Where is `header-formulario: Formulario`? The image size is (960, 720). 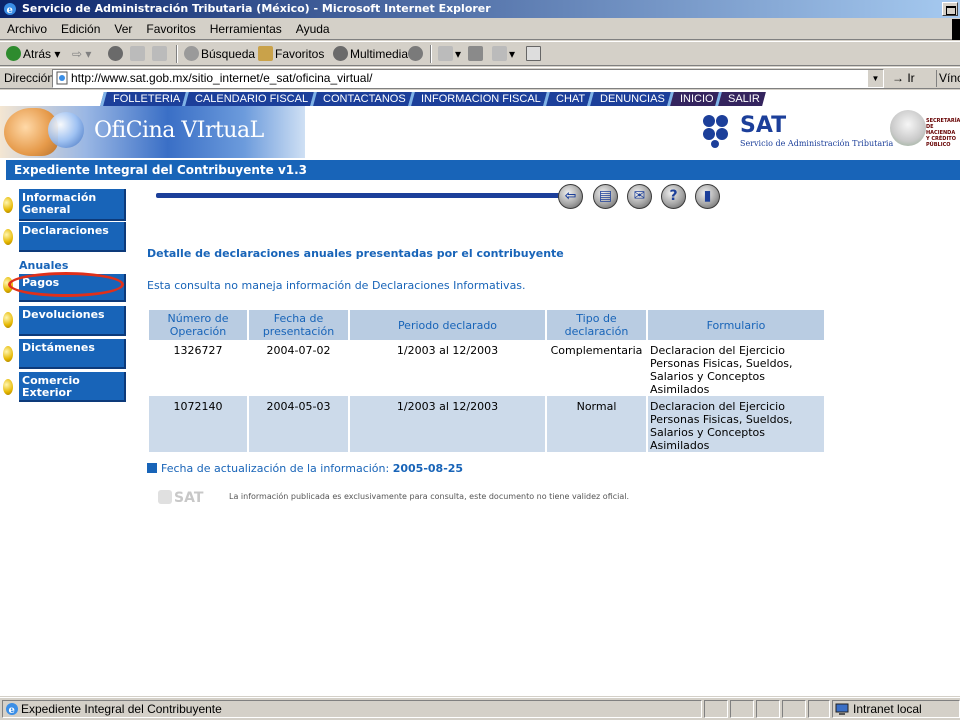
header-formulario: Formulario is located at coordinates (736, 325).